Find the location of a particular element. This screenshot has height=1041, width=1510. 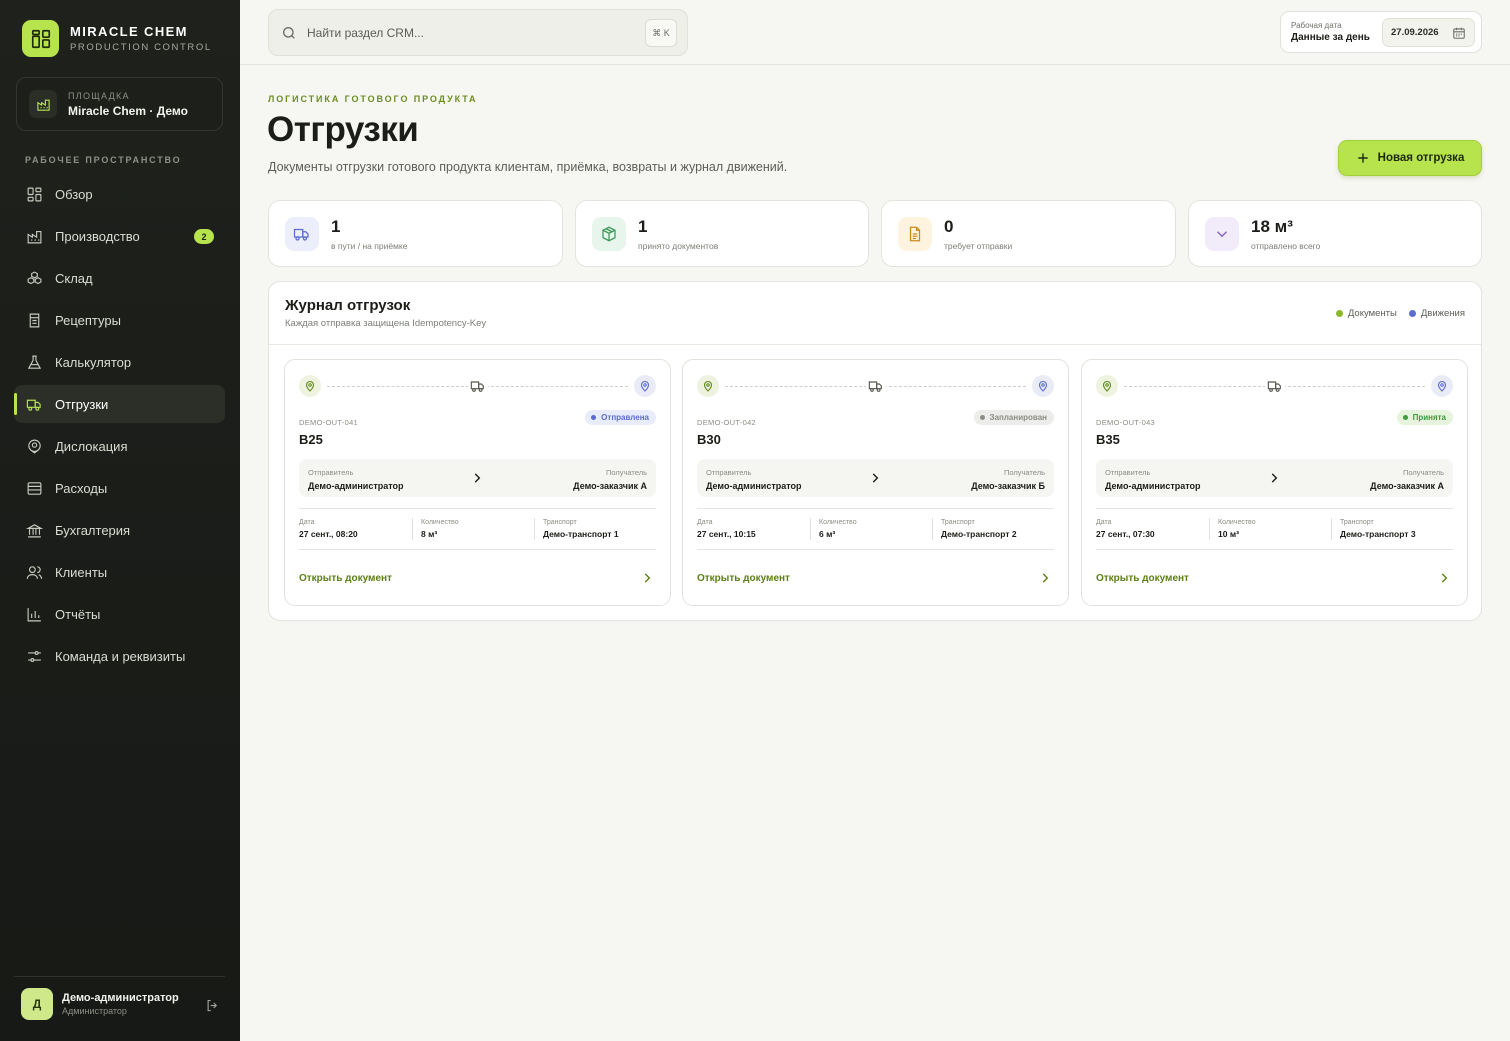

stat-label: в пути / на приёмке is located at coordinates (369, 245).